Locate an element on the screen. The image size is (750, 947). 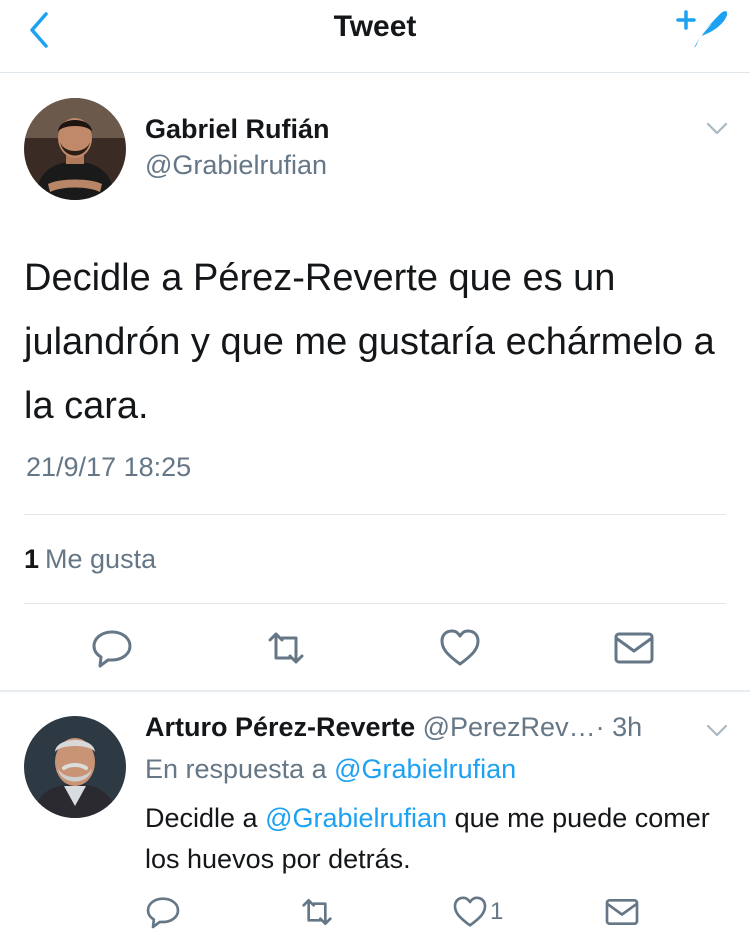
compose-button is located at coordinates (702, 30).